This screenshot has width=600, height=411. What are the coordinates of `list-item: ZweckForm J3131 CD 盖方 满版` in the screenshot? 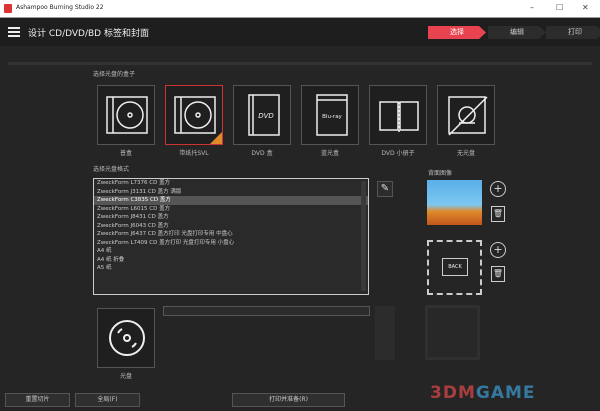 It's located at (231, 192).